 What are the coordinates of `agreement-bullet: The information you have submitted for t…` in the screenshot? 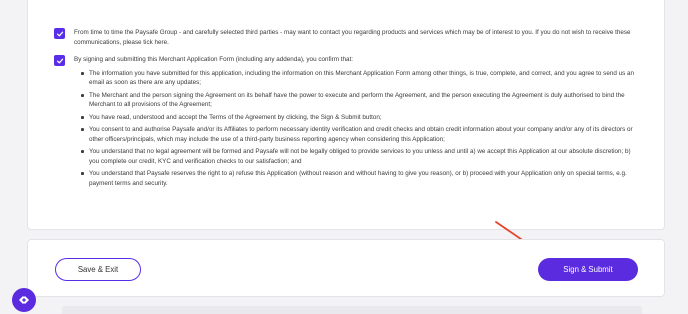 It's located at (361, 78).